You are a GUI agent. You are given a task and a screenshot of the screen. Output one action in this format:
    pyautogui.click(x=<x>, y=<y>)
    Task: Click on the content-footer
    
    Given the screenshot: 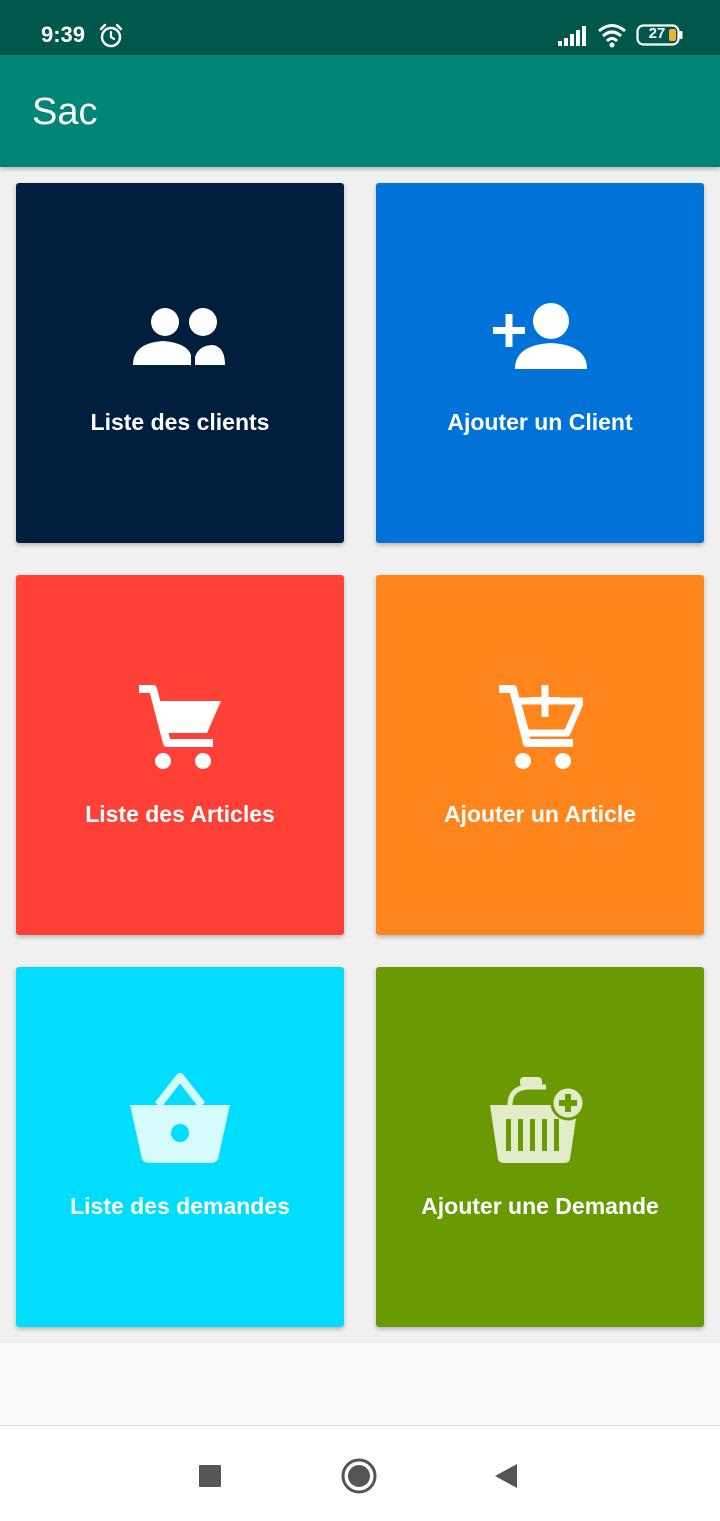 What is the action you would take?
    pyautogui.click(x=360, y=1384)
    